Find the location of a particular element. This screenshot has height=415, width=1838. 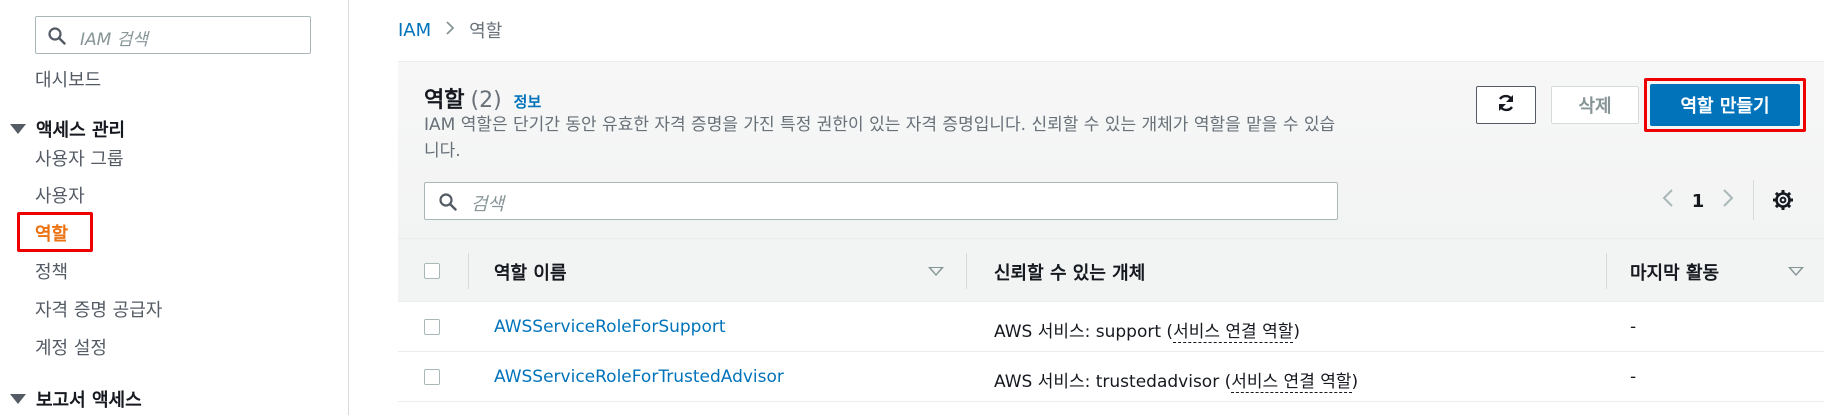

breadcrumb-current: 역할 is located at coordinates (486, 31).